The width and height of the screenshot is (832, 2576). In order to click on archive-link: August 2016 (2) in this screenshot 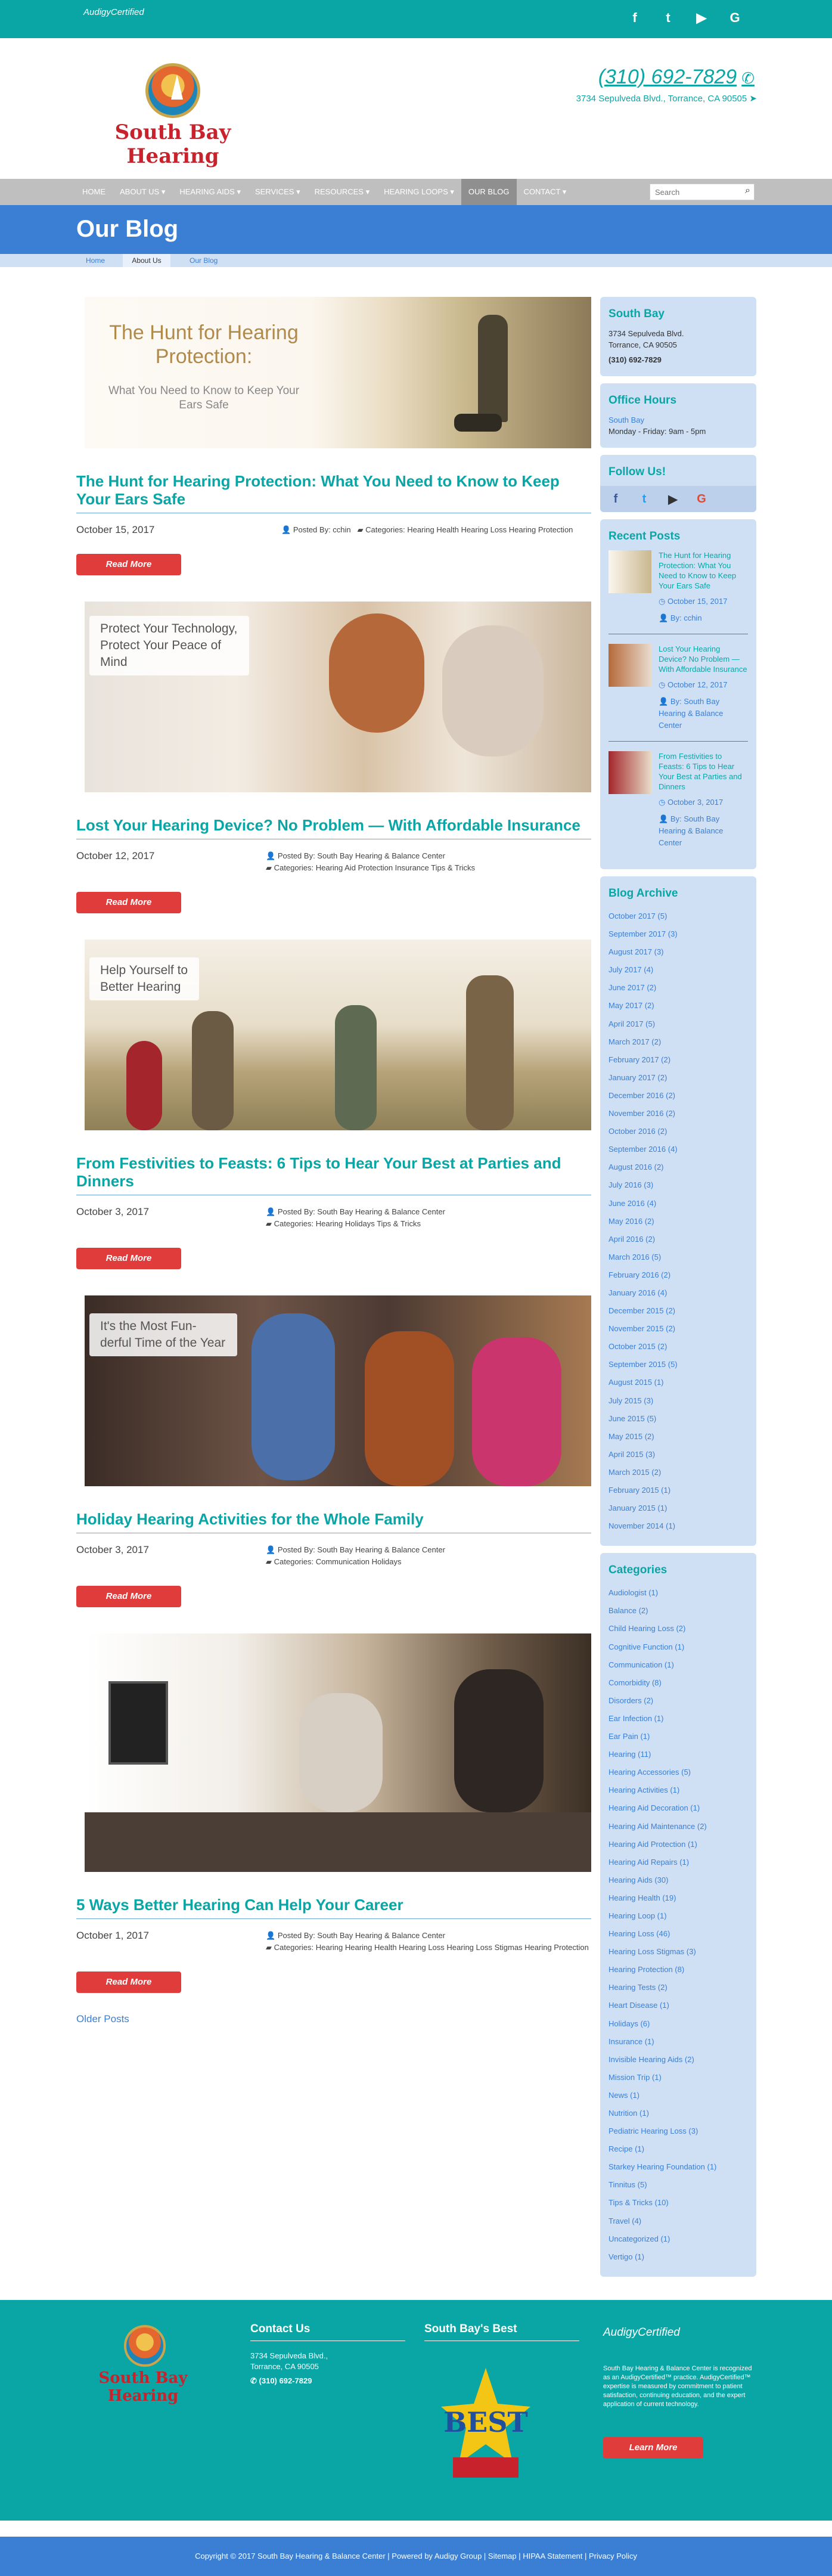, I will do `click(679, 1167)`.